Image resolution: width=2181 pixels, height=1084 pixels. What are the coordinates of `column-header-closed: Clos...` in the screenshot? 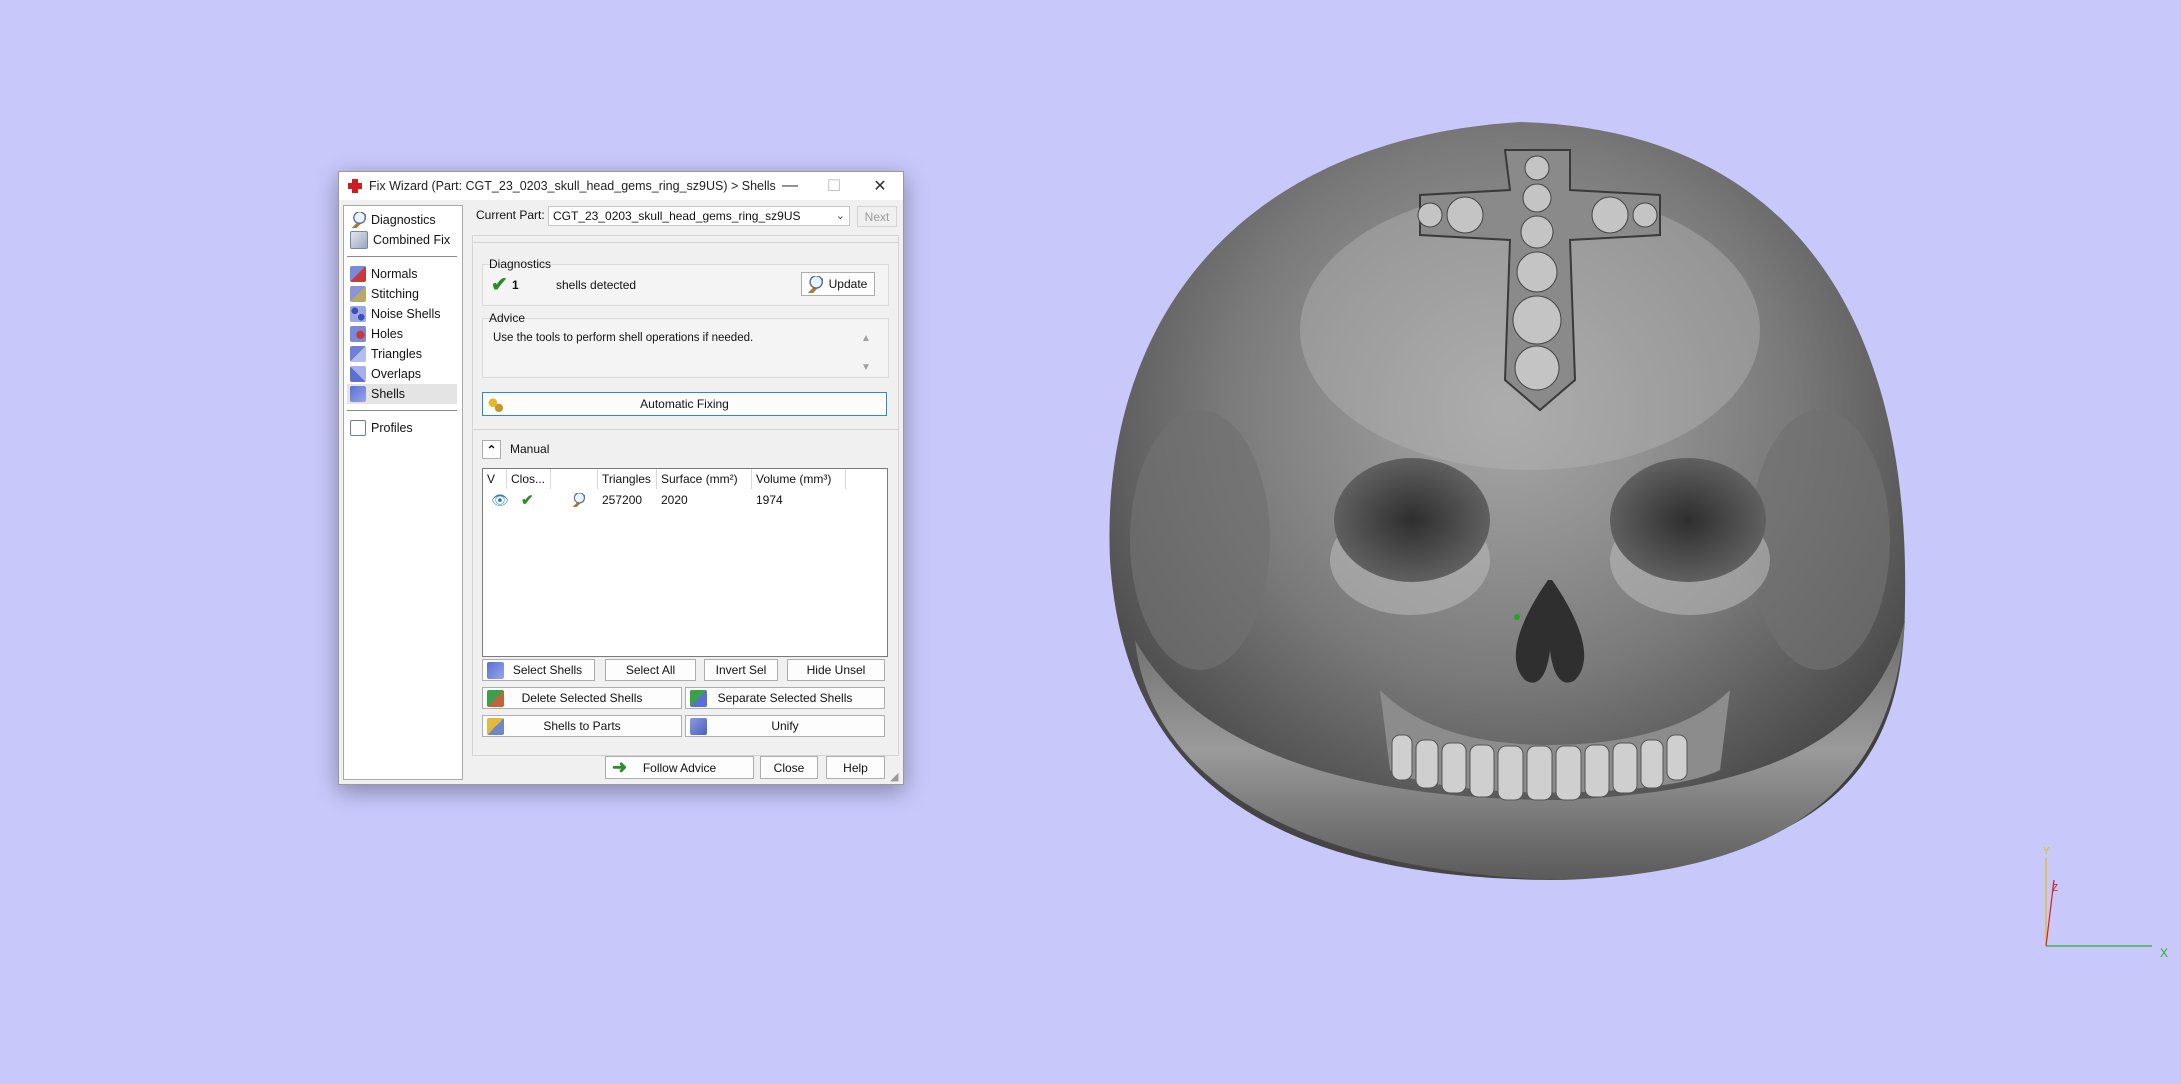 It's located at (529, 479).